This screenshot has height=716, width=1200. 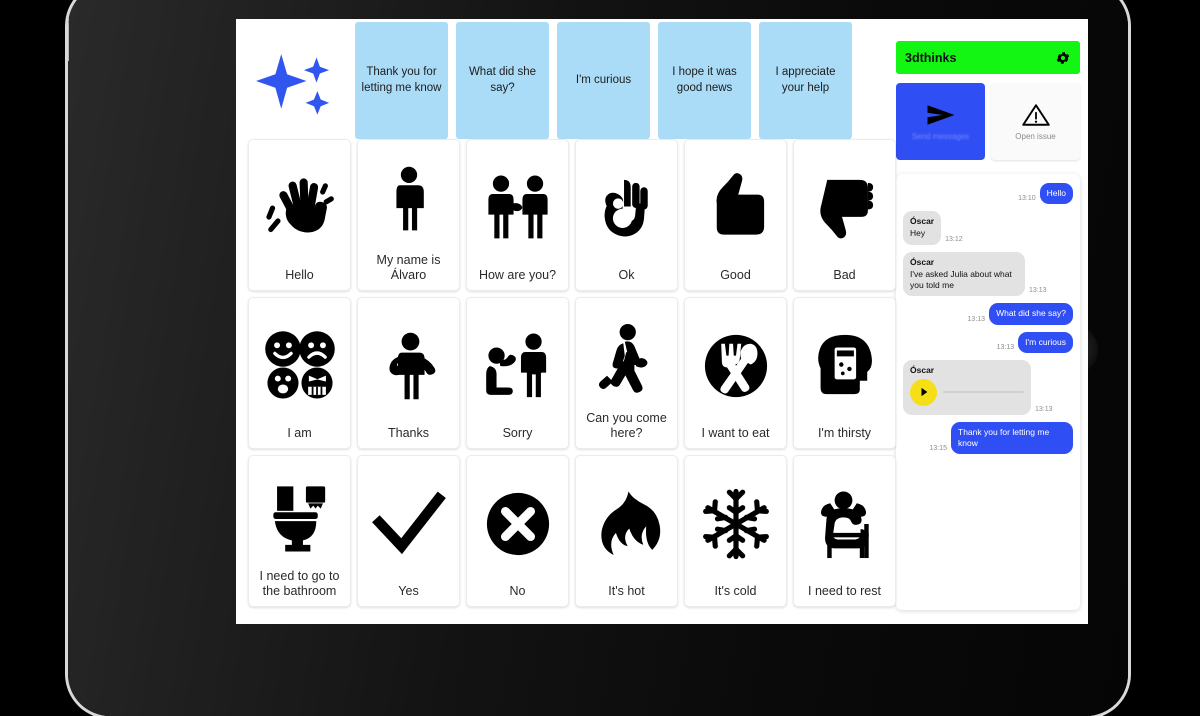 I want to click on symbol-card-its-hot: It's hot, so click(x=626, y=531).